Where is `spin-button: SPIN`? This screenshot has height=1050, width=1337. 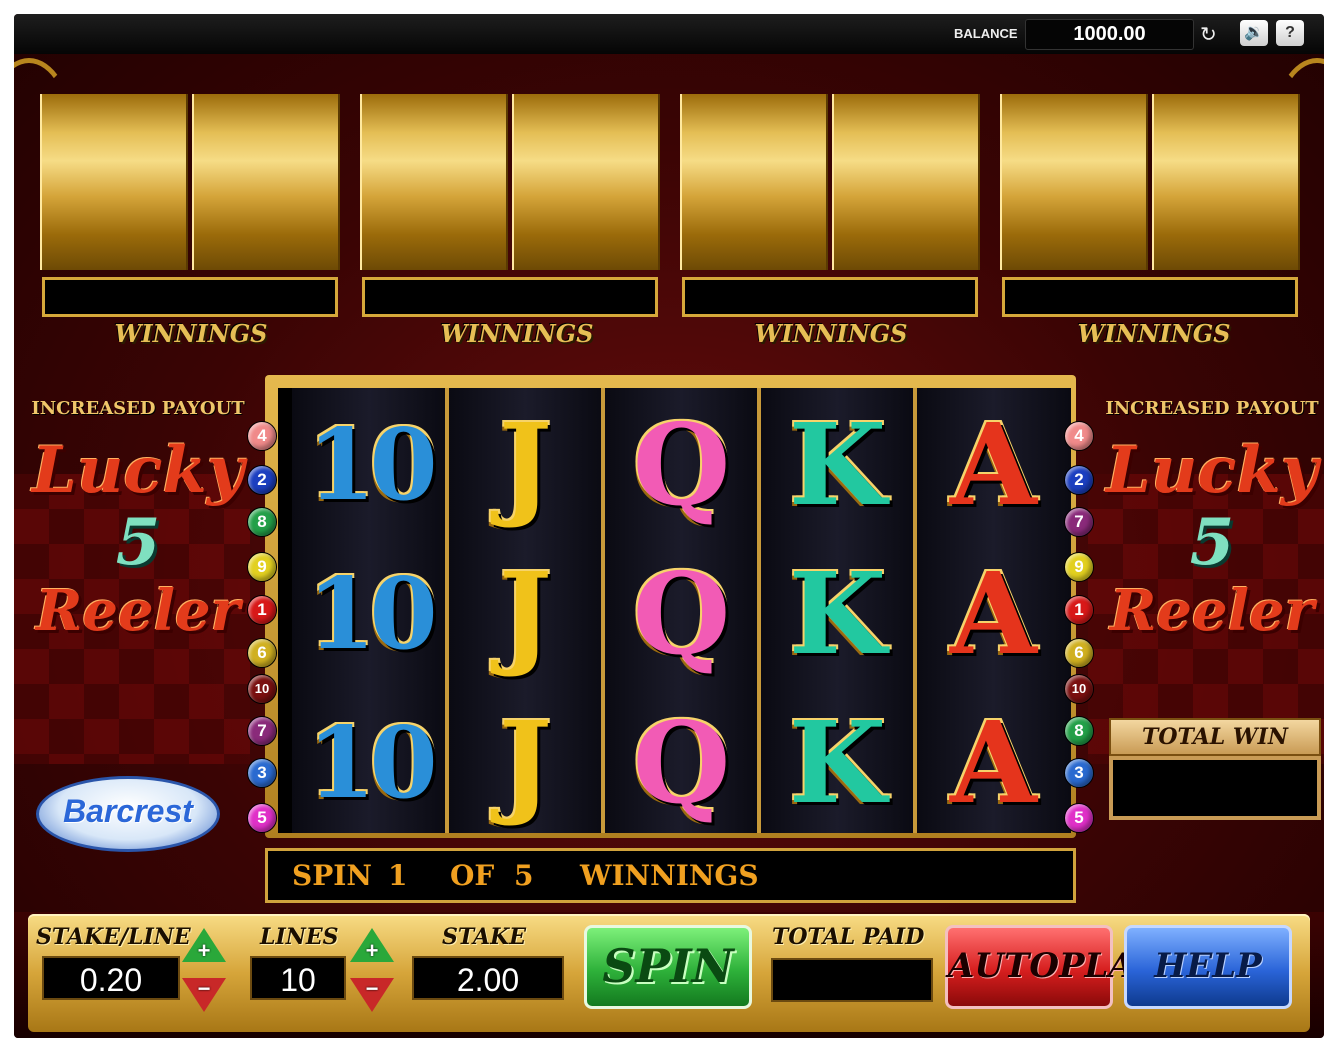 spin-button: SPIN is located at coordinates (668, 967).